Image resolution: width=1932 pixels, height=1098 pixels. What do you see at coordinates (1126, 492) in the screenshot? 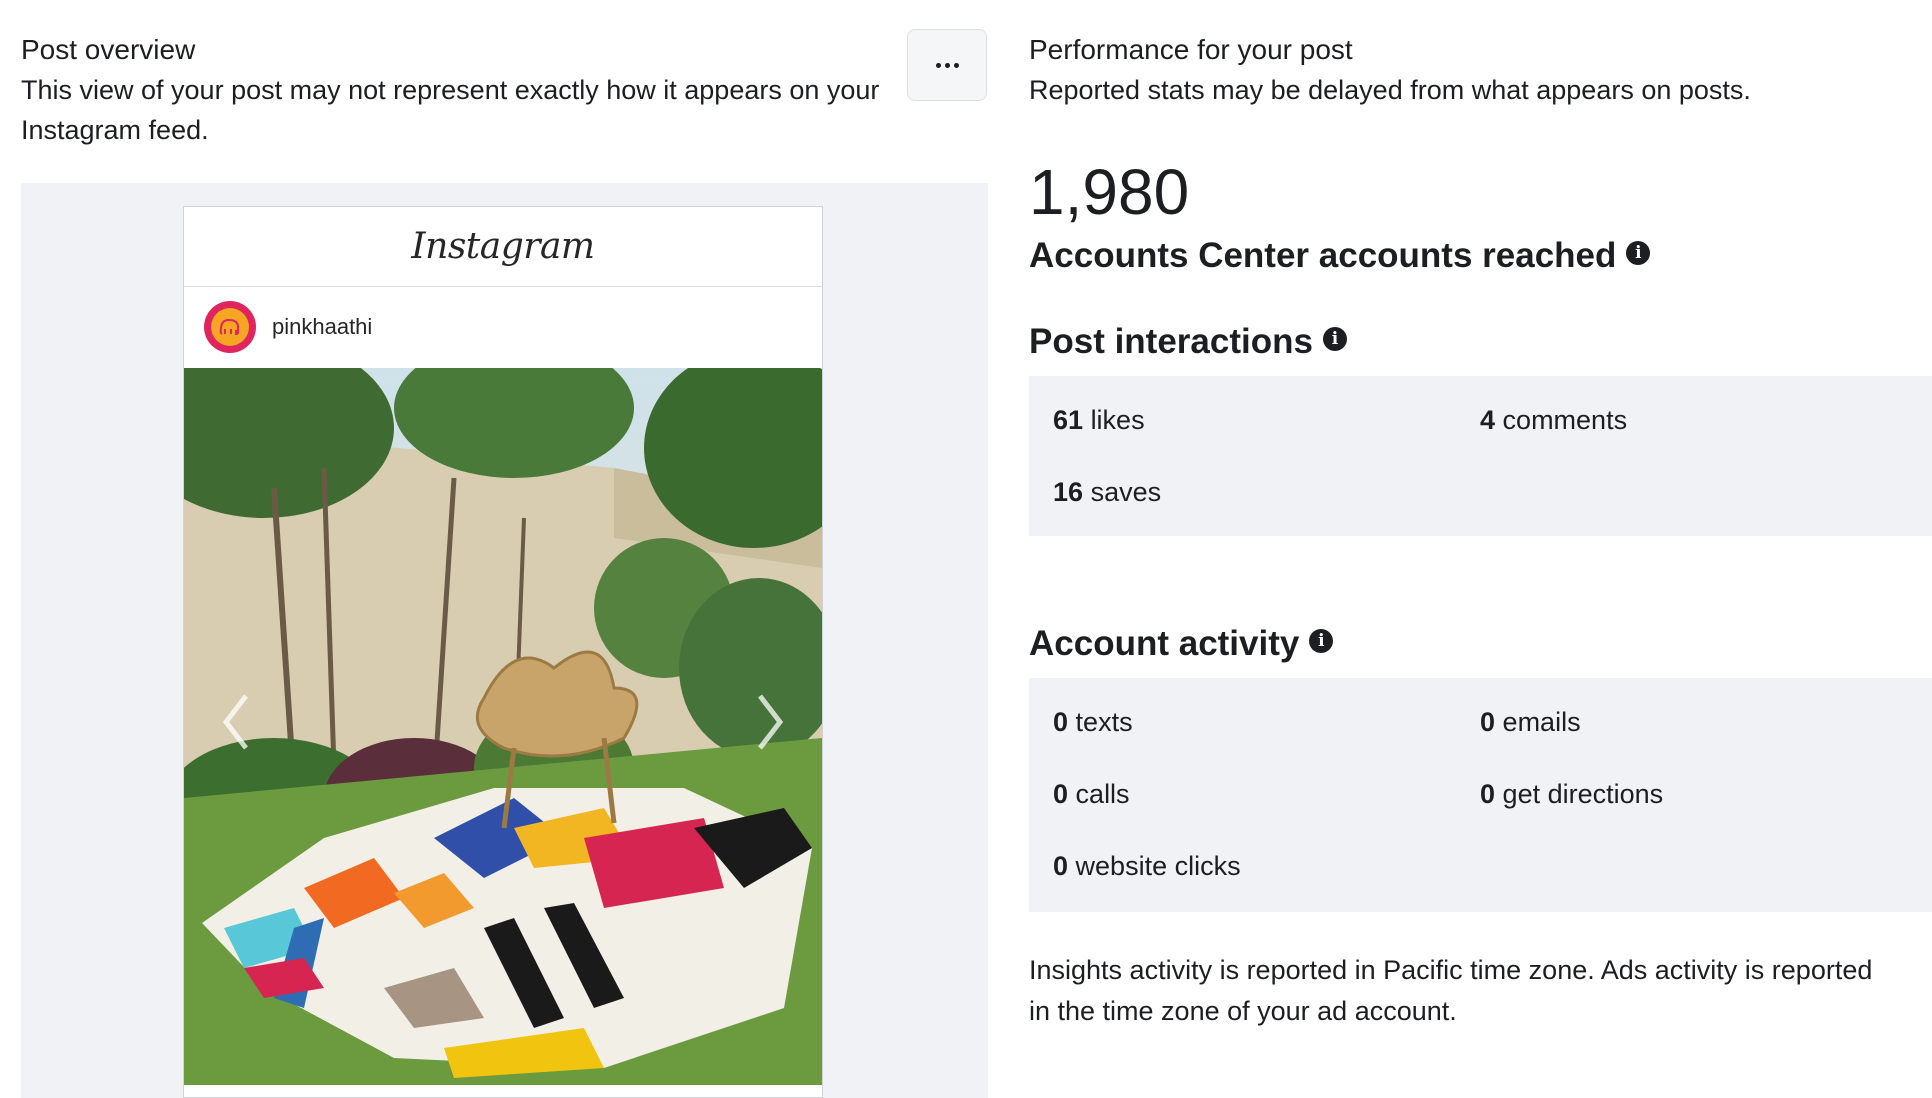
I see `saves-label: saves` at bounding box center [1126, 492].